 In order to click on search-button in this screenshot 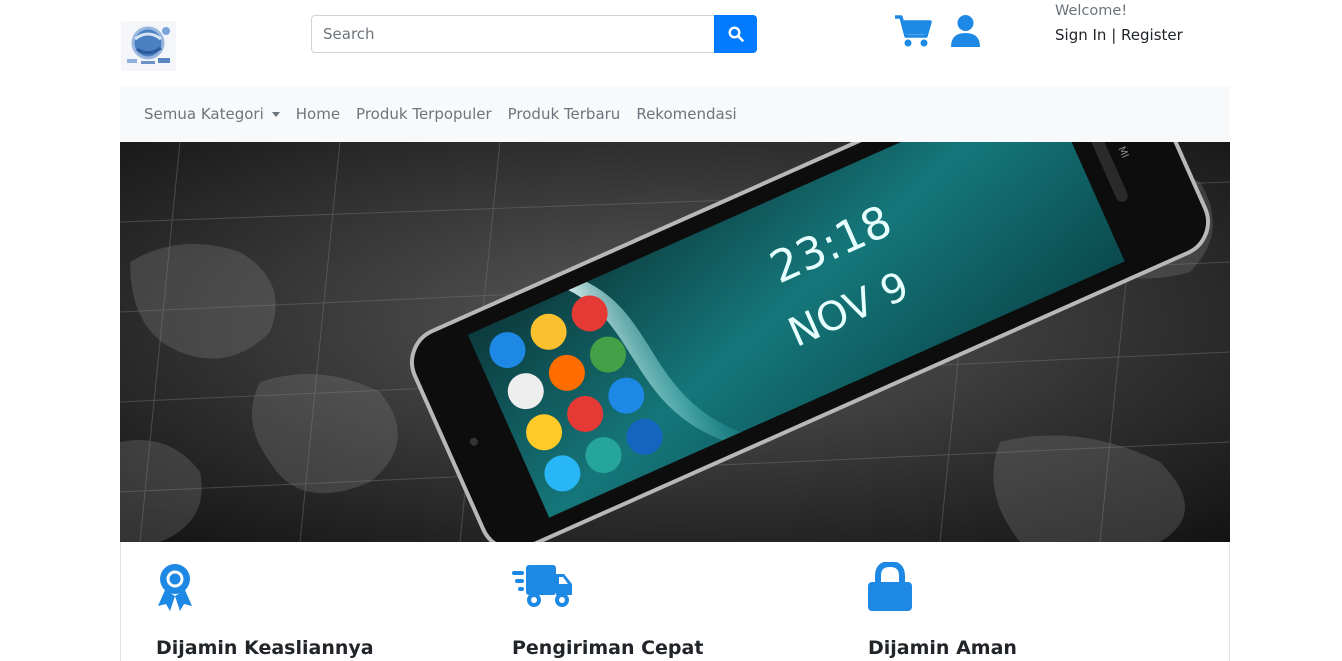, I will do `click(735, 34)`.